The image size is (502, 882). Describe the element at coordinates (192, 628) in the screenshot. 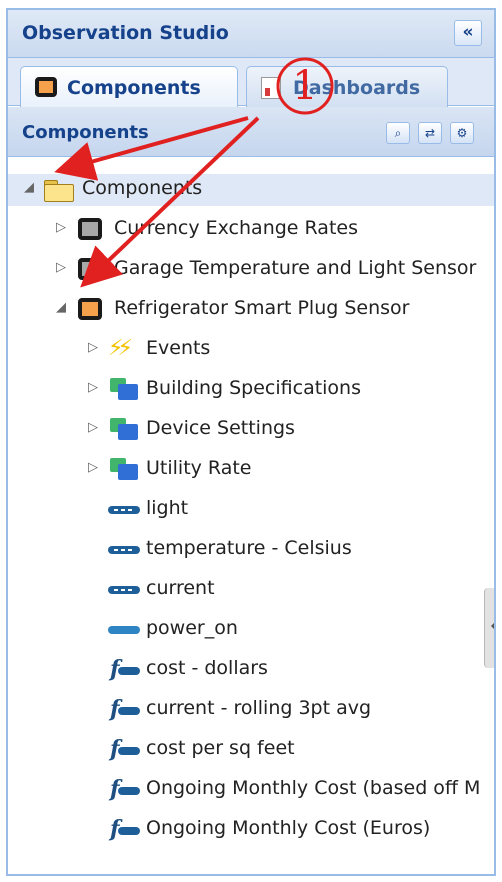

I see `tree-node-label: power_on` at that location.